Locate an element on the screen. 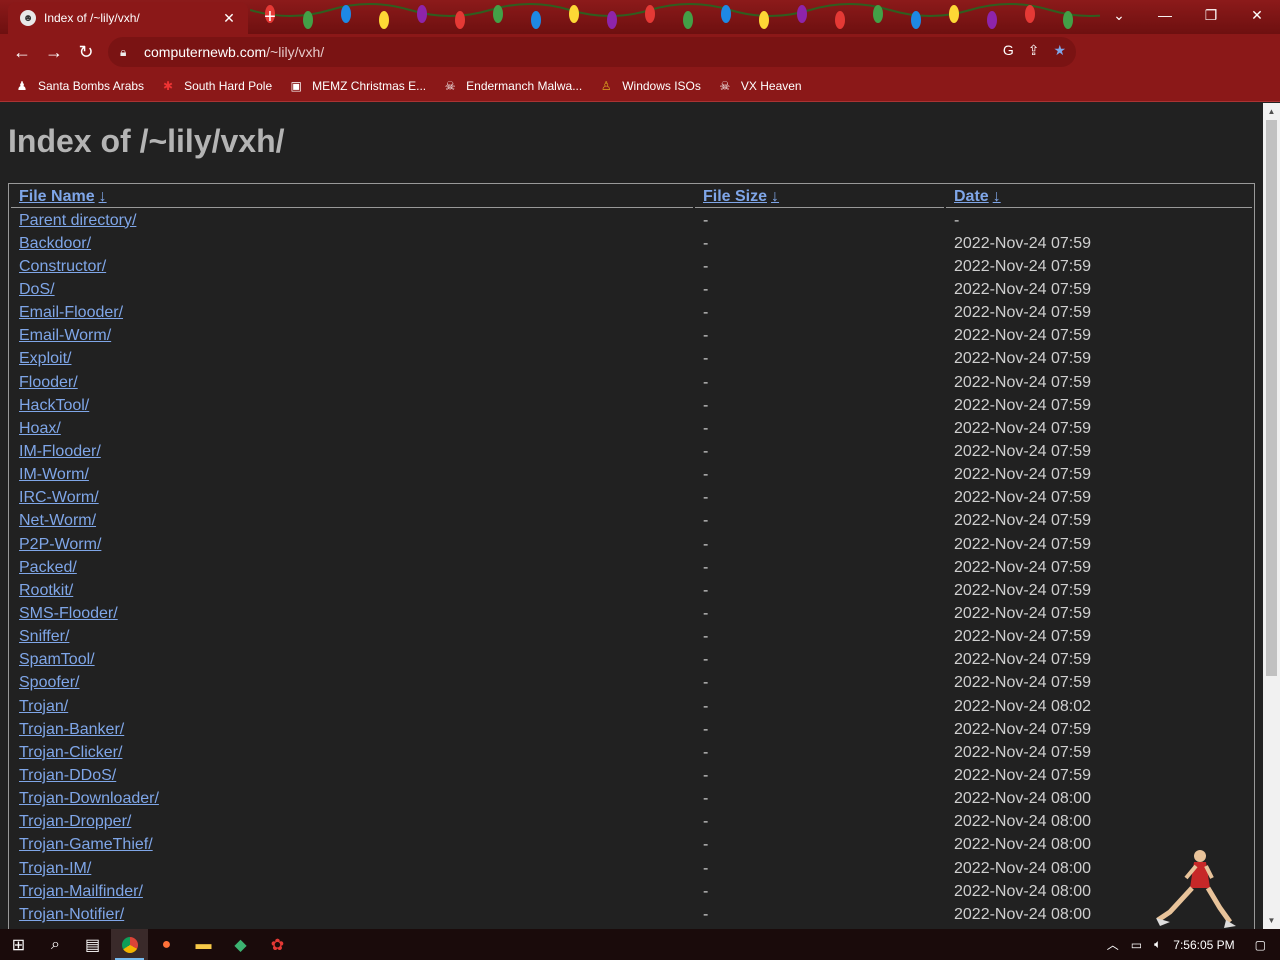 This screenshot has height=960, width=1280. file-link: IM-Flooder/ is located at coordinates (60, 451).